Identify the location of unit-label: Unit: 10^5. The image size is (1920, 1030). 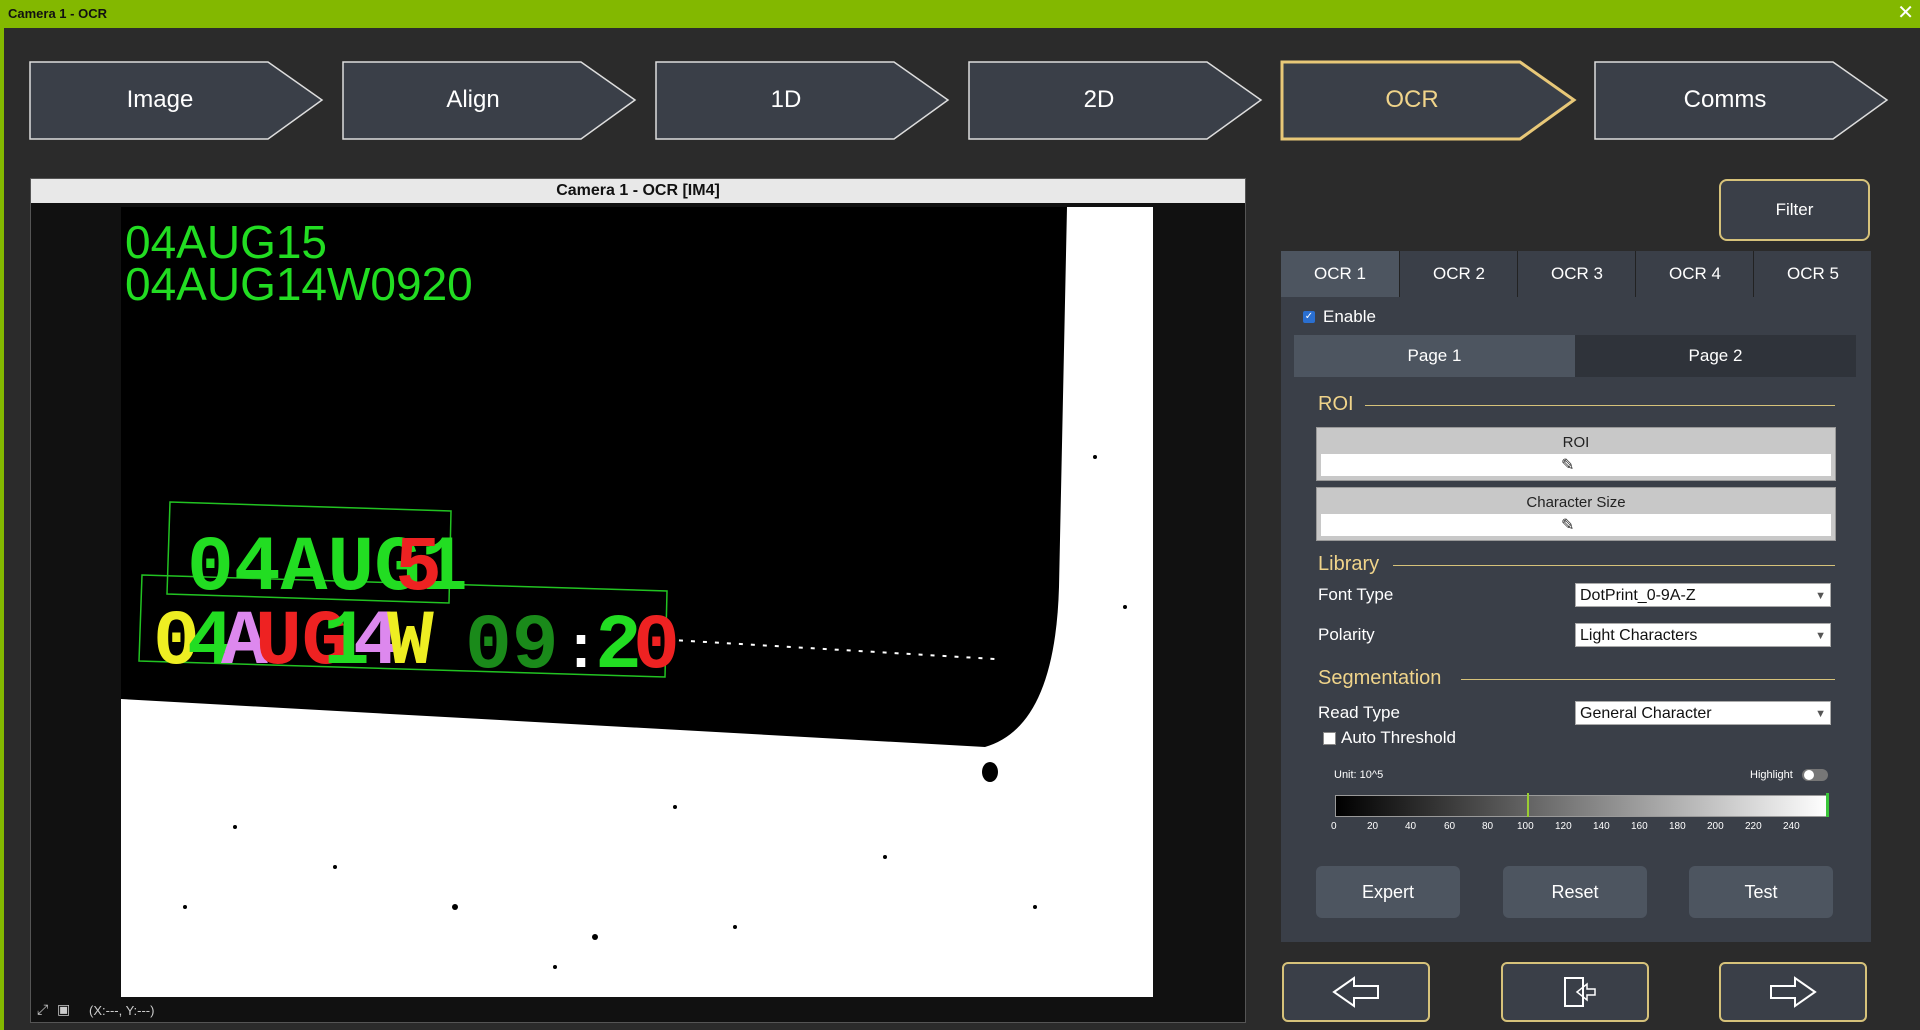
(1359, 775).